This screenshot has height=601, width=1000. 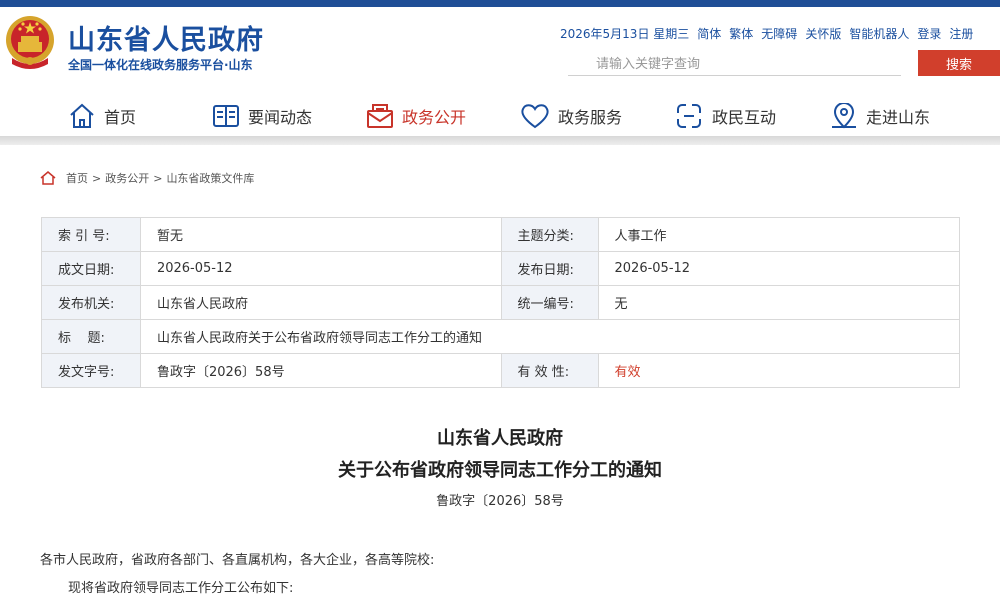 What do you see at coordinates (500, 501) in the screenshot?
I see `document-number: 鲁政字〔2026〕58号` at bounding box center [500, 501].